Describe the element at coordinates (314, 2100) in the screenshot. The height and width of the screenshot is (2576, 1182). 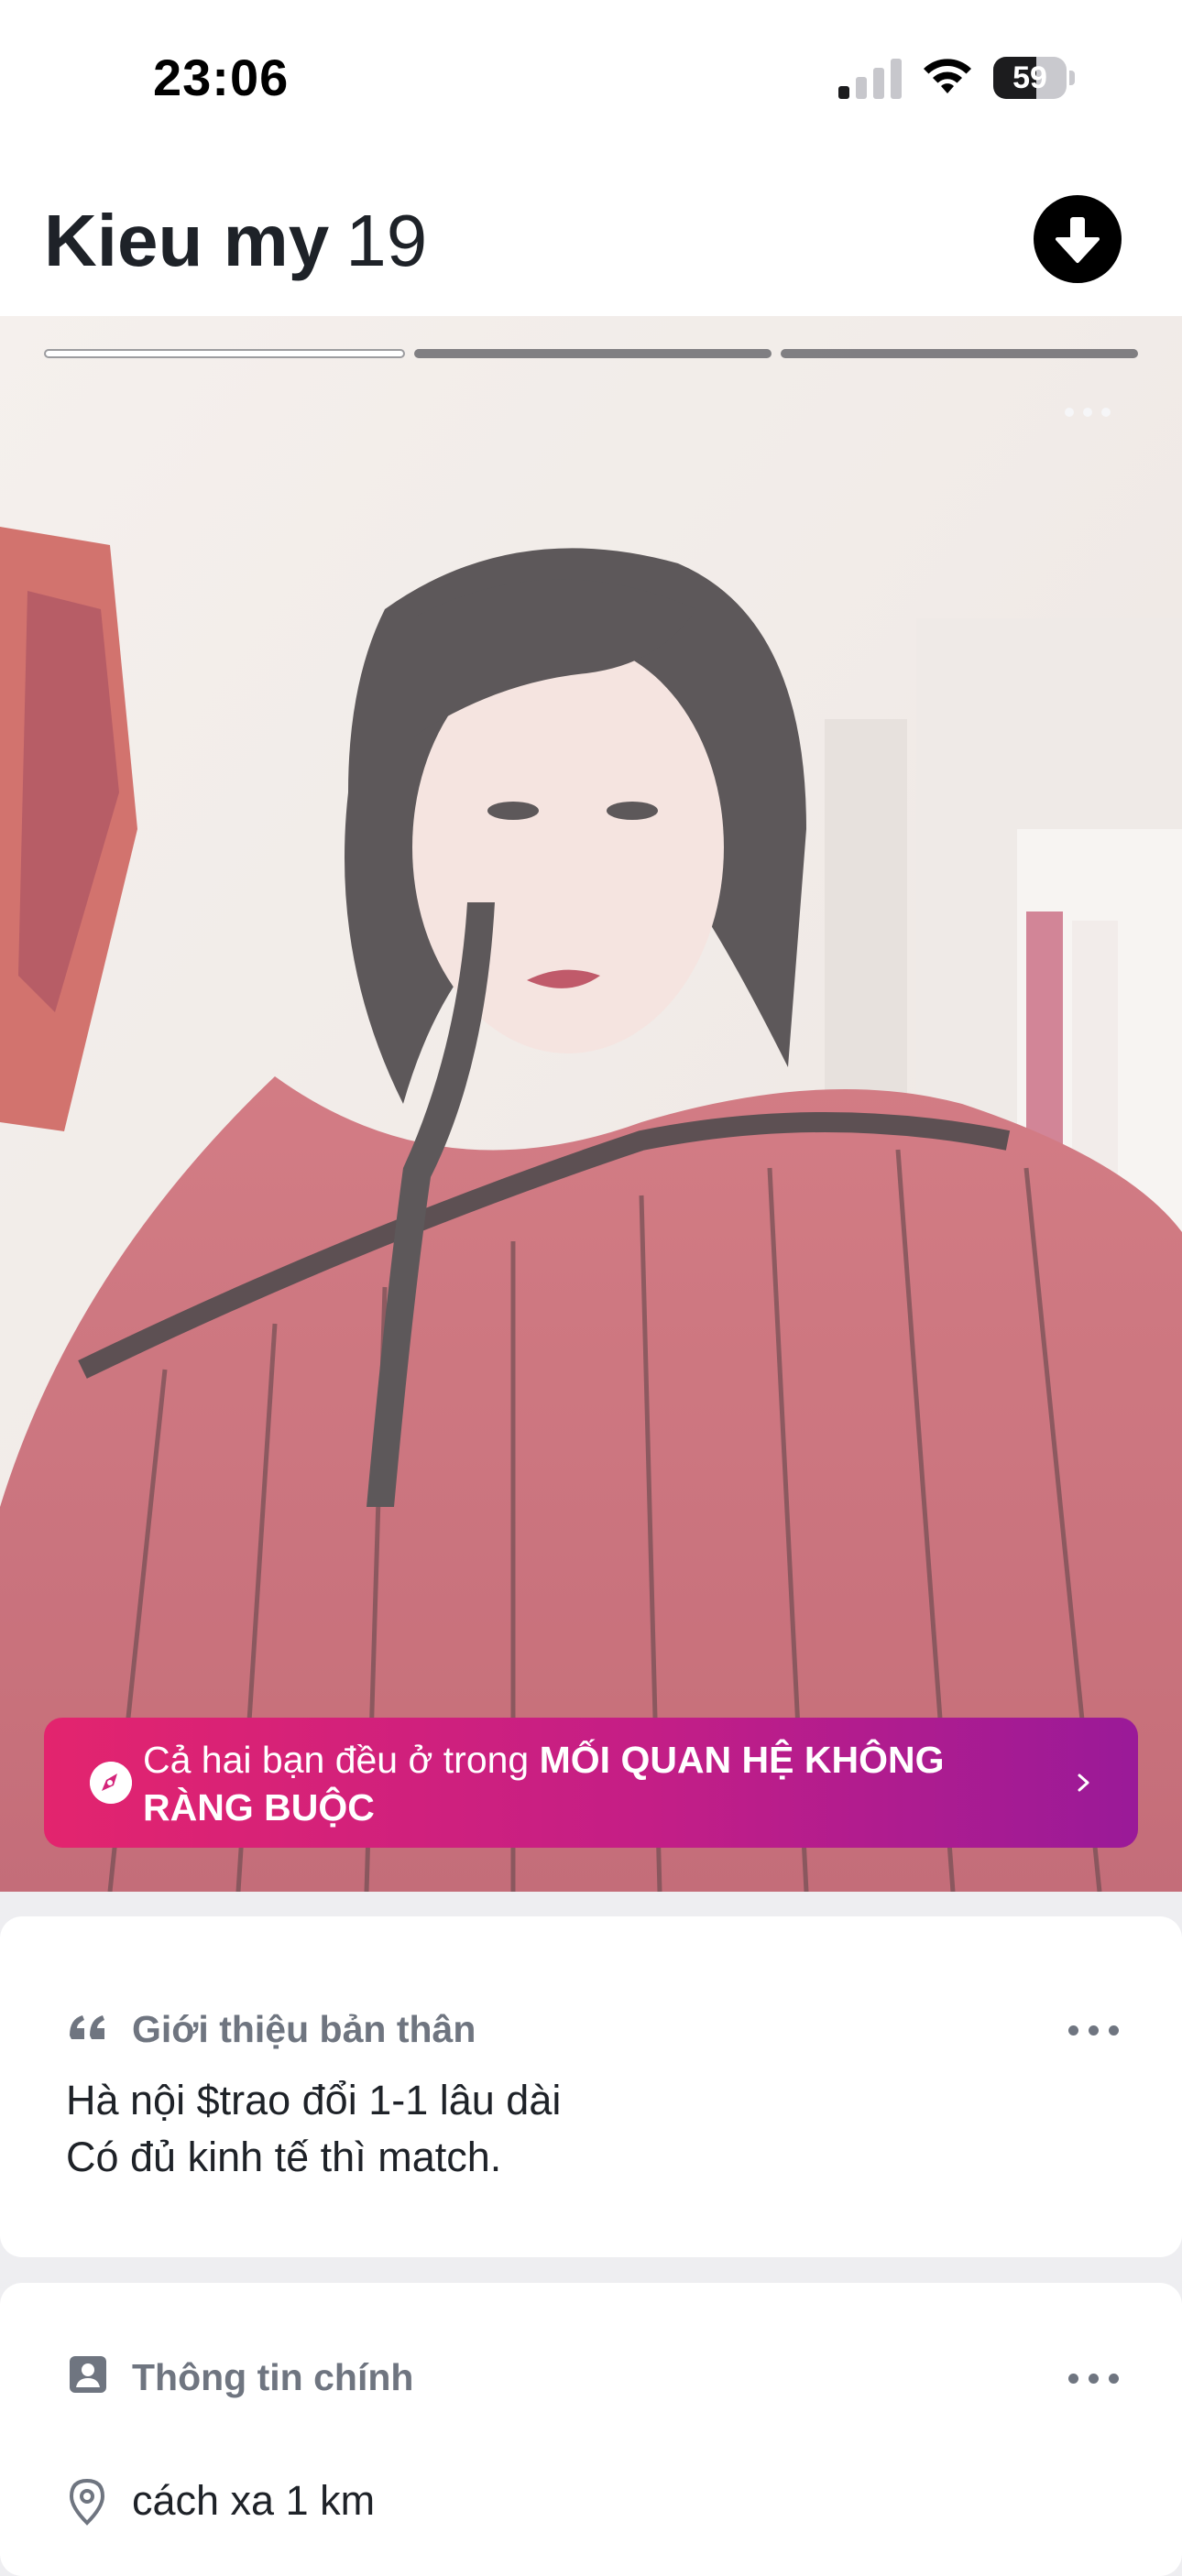
I see `about-line: Hà nội $trao đổi 1-1 lâu dài` at that location.